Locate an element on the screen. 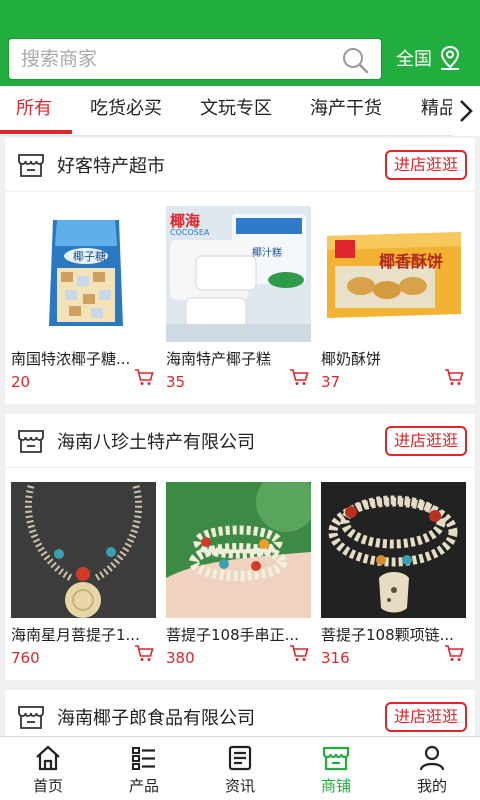  package-text: 椰子糖 is located at coordinates (89, 256).